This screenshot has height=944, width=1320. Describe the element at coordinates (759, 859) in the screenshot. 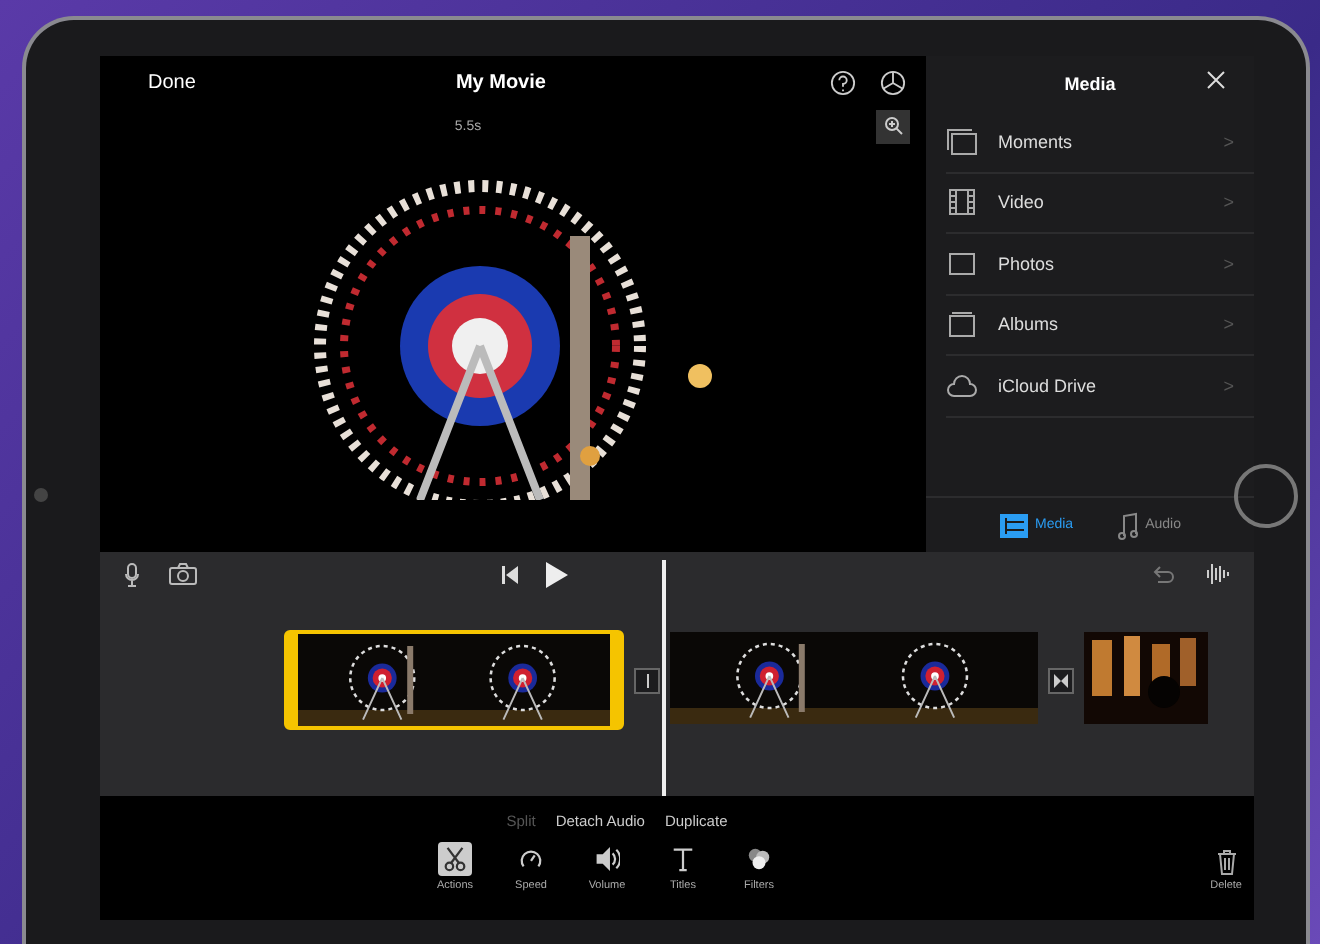

I see `overlapping-circles-icon` at that location.